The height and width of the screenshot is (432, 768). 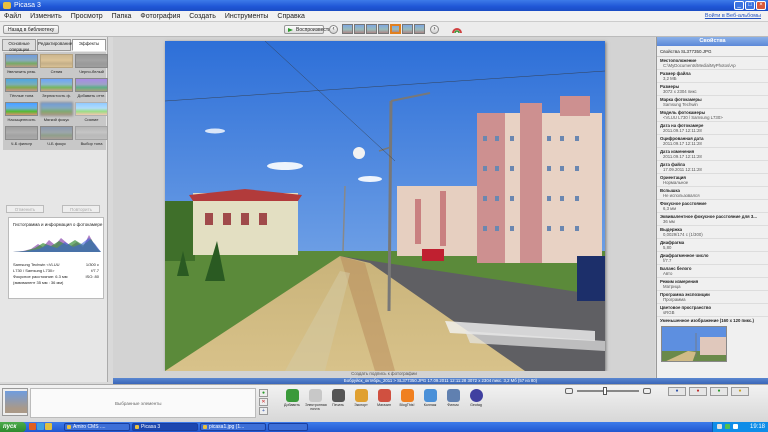 I want to click on property-row: Вспышка Не использовался, so click(x=712, y=193).